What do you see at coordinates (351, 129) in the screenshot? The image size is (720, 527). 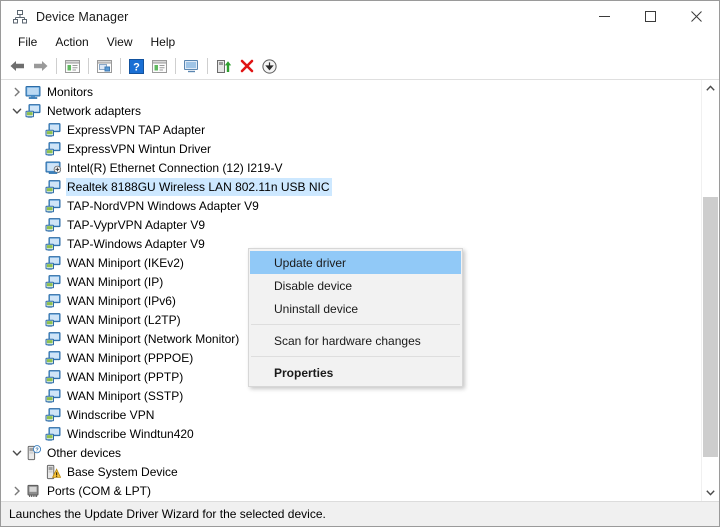 I see `tree-row: ExpressVPN TAP Adapter` at bounding box center [351, 129].